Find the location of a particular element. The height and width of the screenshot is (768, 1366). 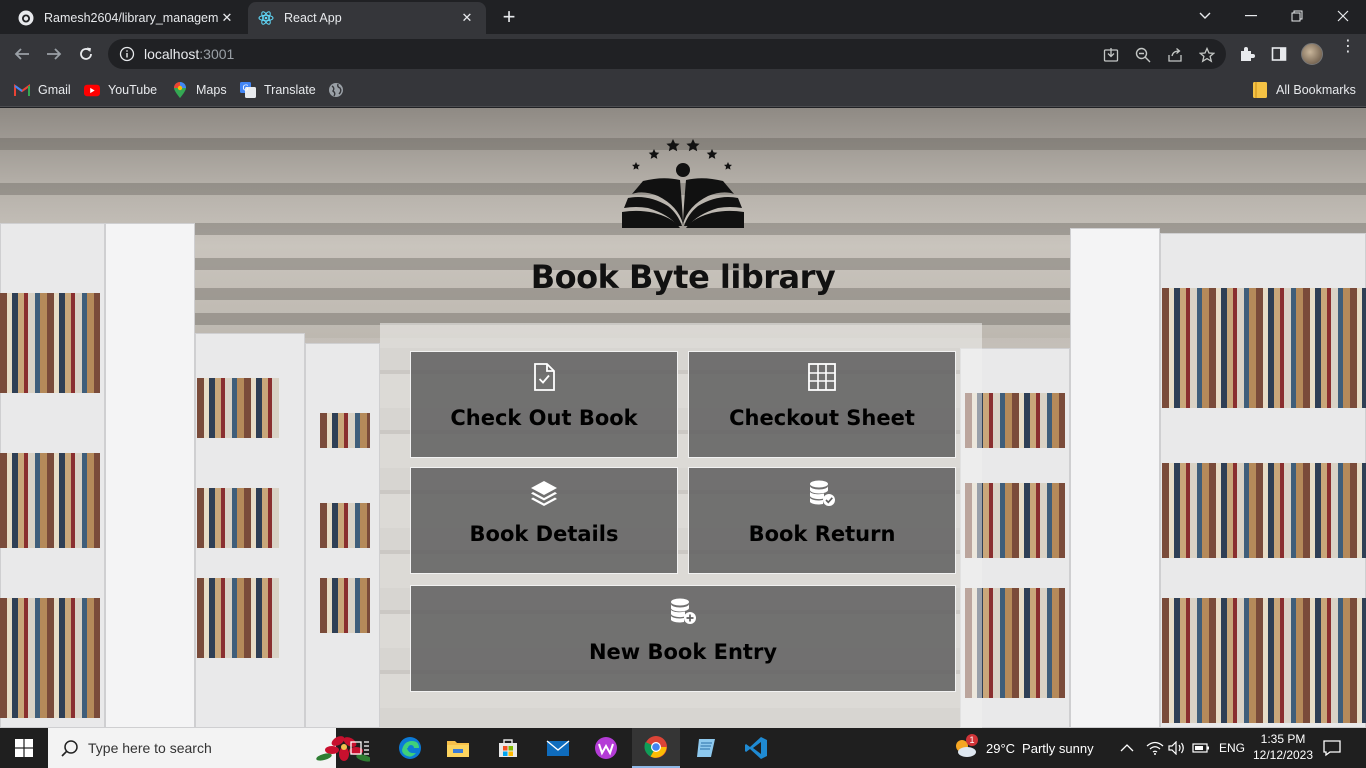

weather-condition: Partly sunny is located at coordinates (1058, 748).